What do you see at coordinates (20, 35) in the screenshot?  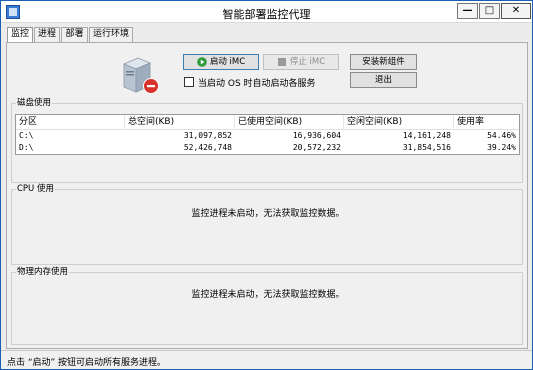 I see `tab-monitor: 监控` at bounding box center [20, 35].